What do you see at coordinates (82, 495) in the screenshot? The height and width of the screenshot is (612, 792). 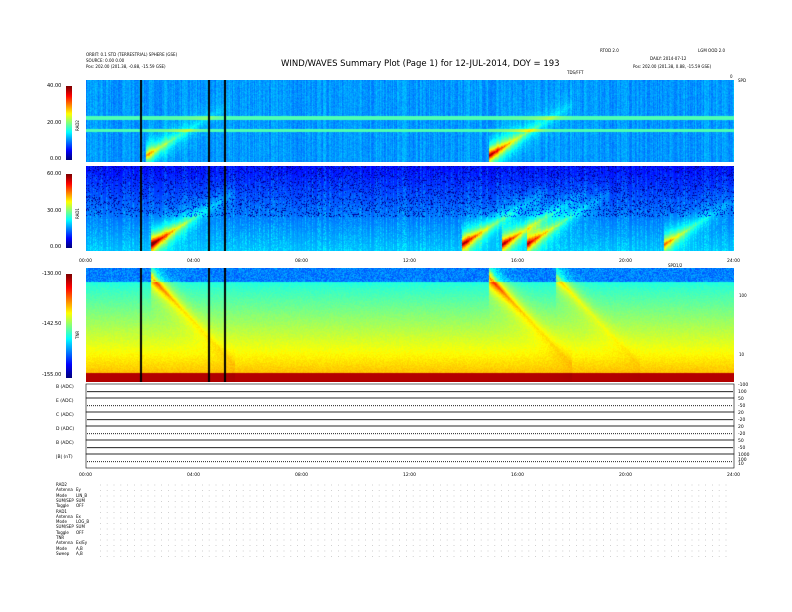 I see `settings-value: LIN_B` at bounding box center [82, 495].